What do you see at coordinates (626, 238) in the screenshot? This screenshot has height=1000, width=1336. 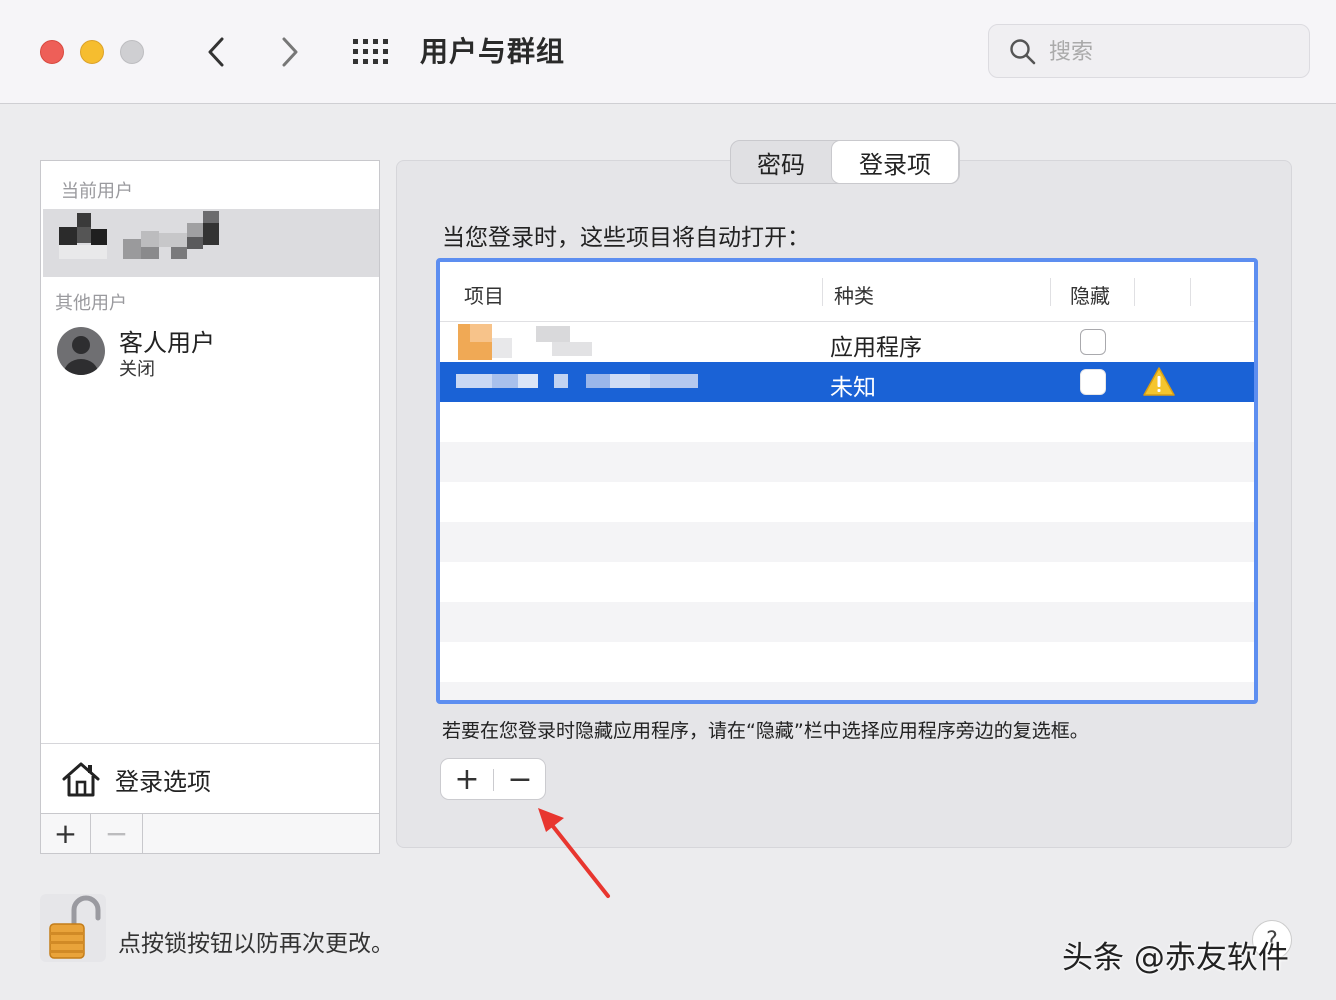 I see `login-items-description: 当您登录时，这些项目将自动打开：` at bounding box center [626, 238].